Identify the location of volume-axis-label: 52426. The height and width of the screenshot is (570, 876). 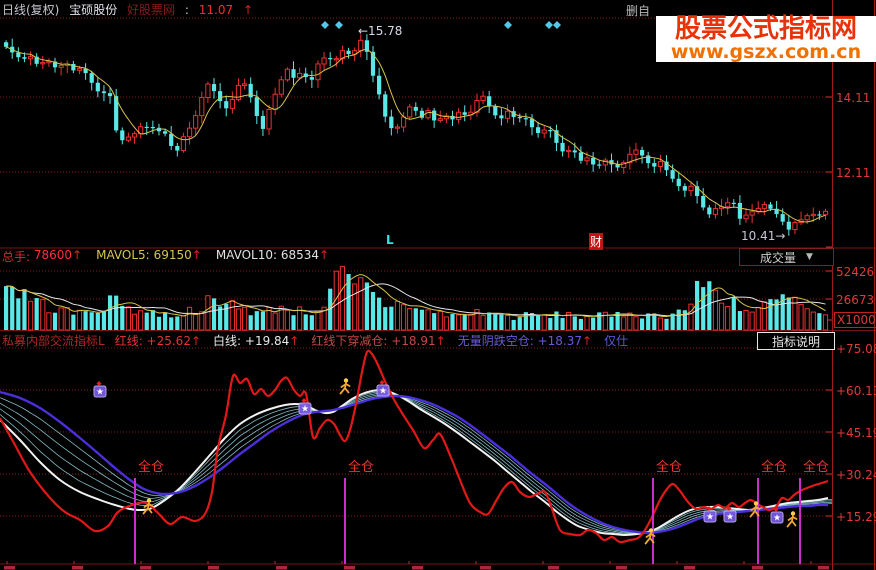
(855, 272).